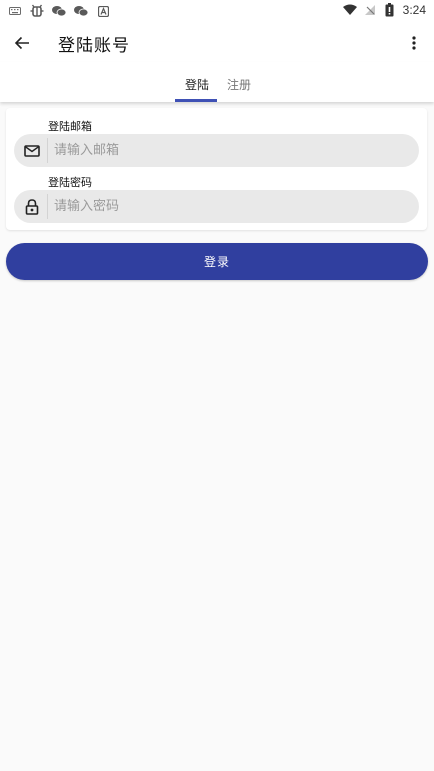 The image size is (434, 771). I want to click on battery-icon, so click(390, 10).